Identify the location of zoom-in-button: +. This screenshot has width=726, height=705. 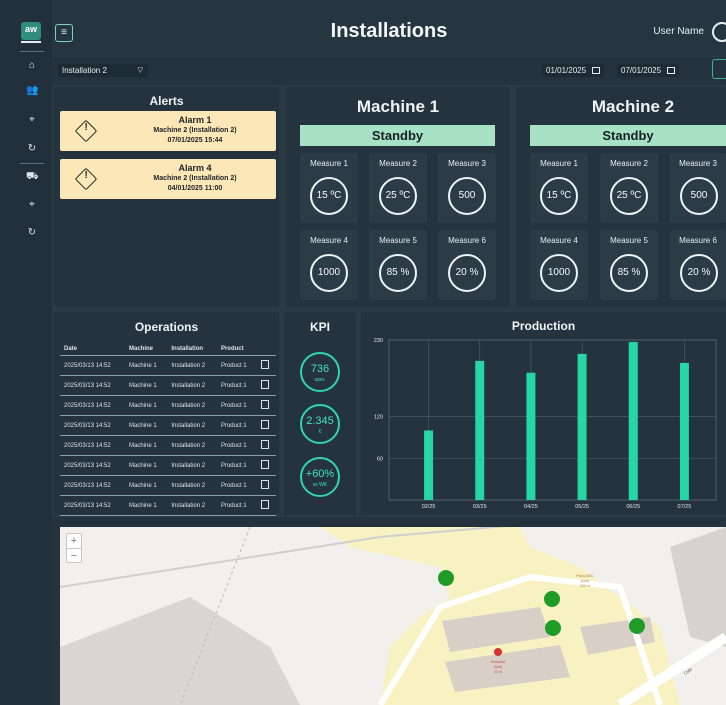
(74, 541).